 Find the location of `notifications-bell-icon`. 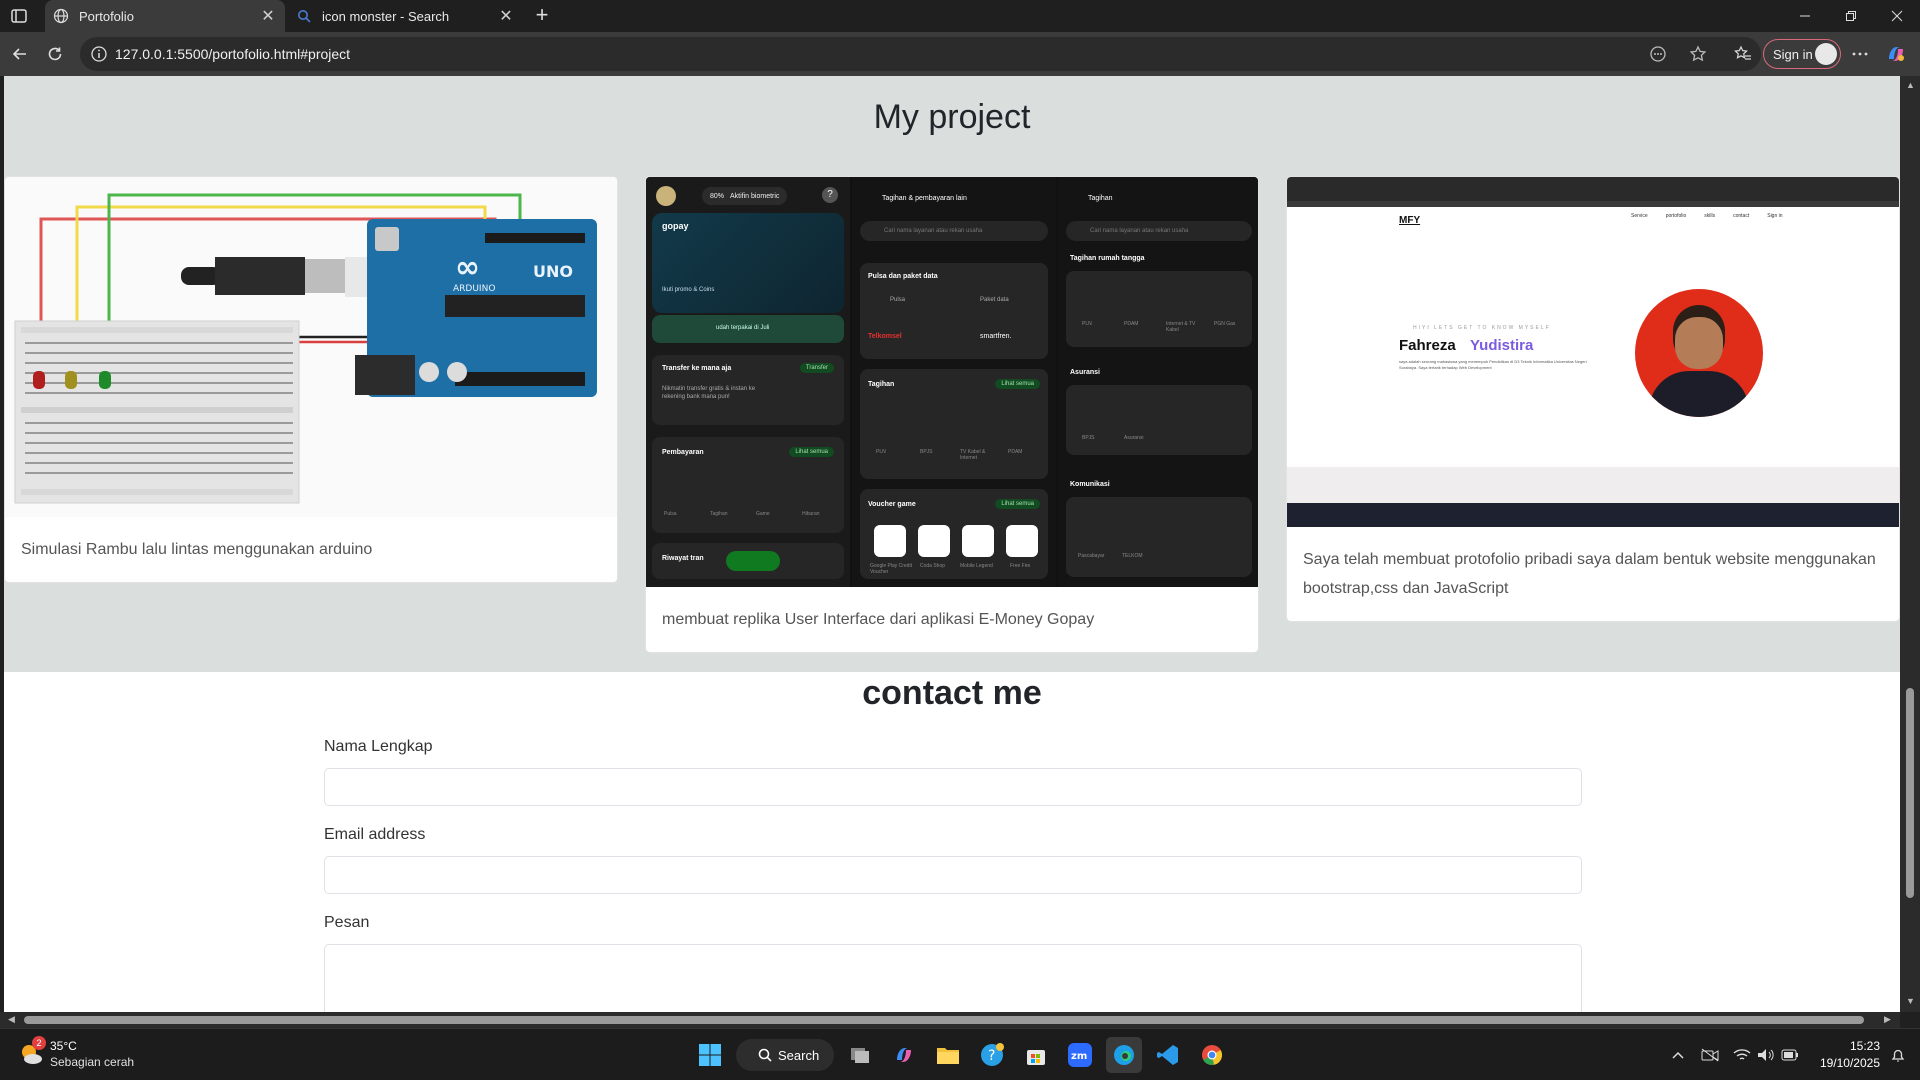

notifications-bell-icon is located at coordinates (1898, 1055).